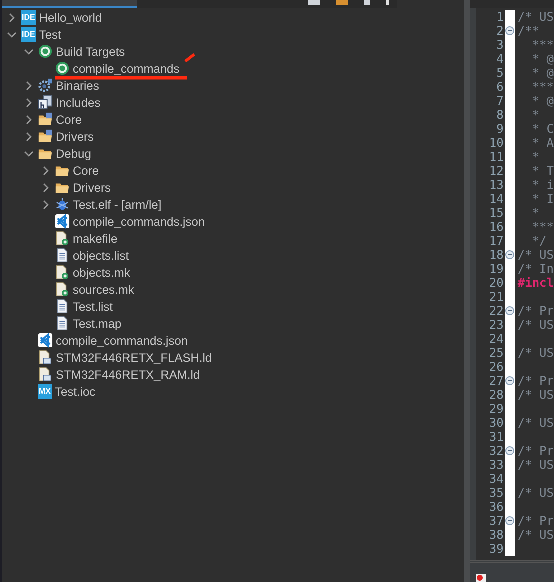 This screenshot has height=582, width=554. What do you see at coordinates (535, 283) in the screenshot?
I see `code-directive: #incl` at bounding box center [535, 283].